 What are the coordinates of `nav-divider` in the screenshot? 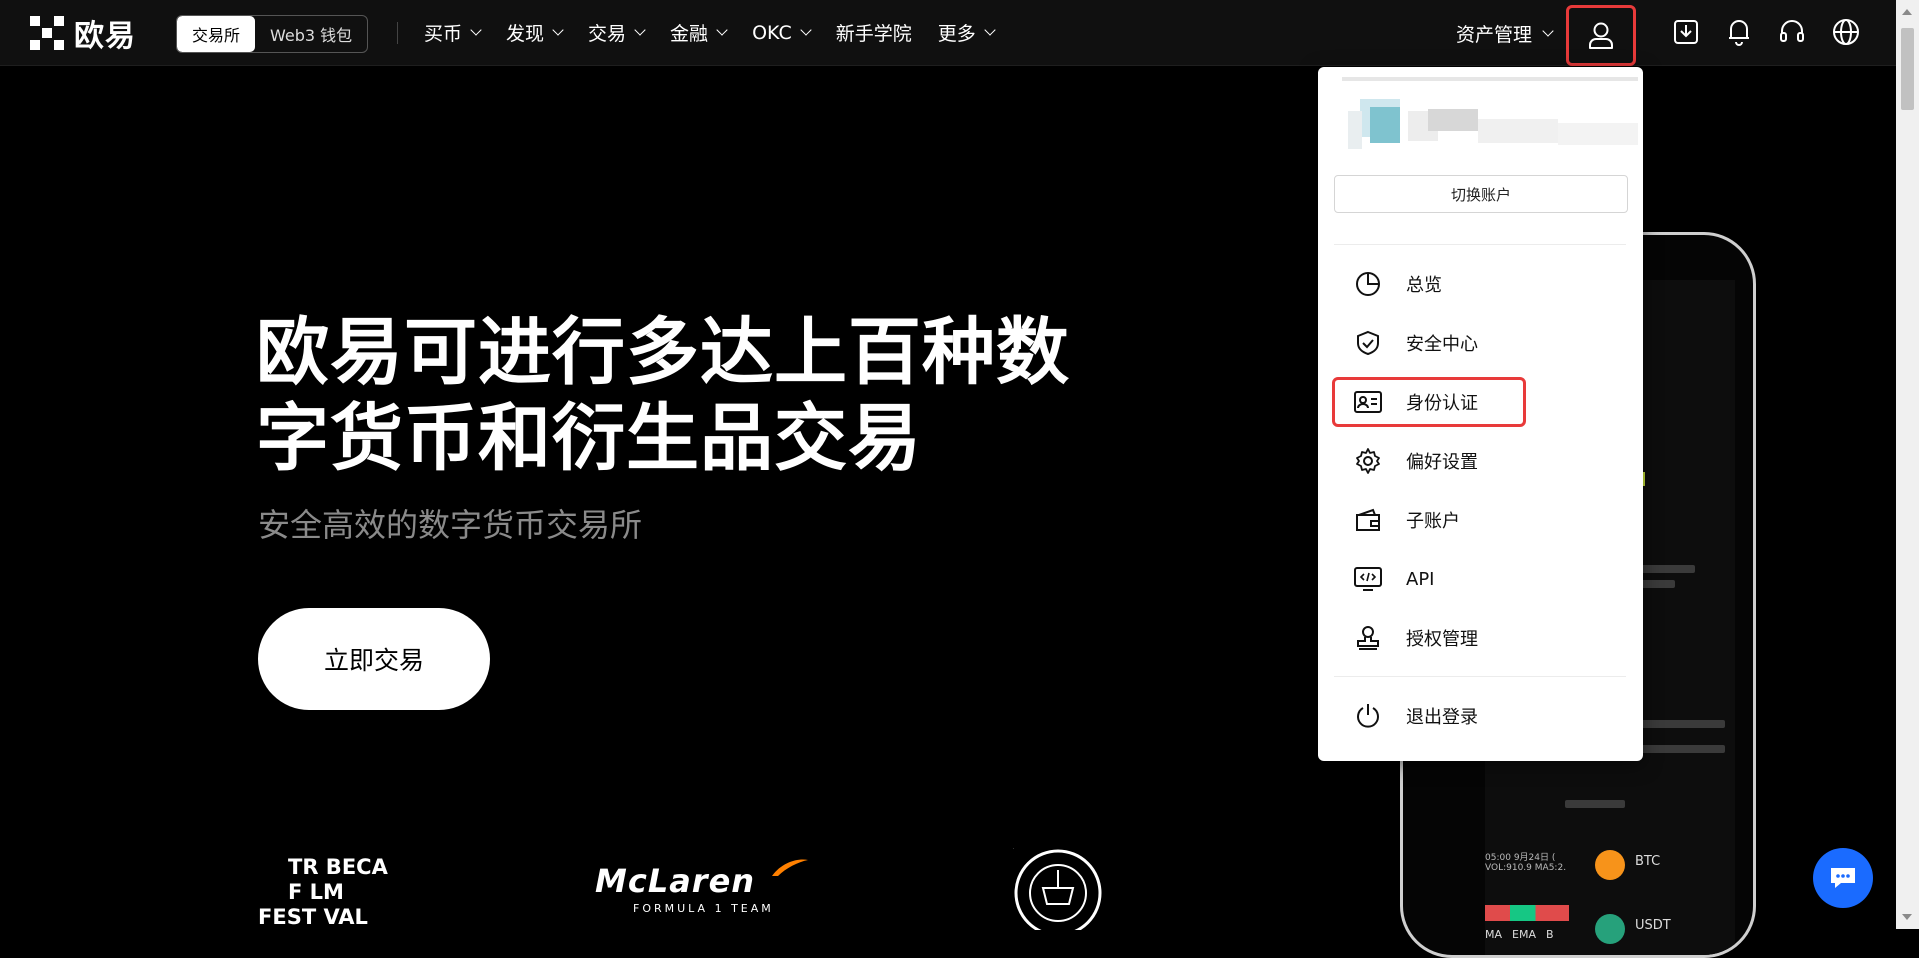 It's located at (397, 33).